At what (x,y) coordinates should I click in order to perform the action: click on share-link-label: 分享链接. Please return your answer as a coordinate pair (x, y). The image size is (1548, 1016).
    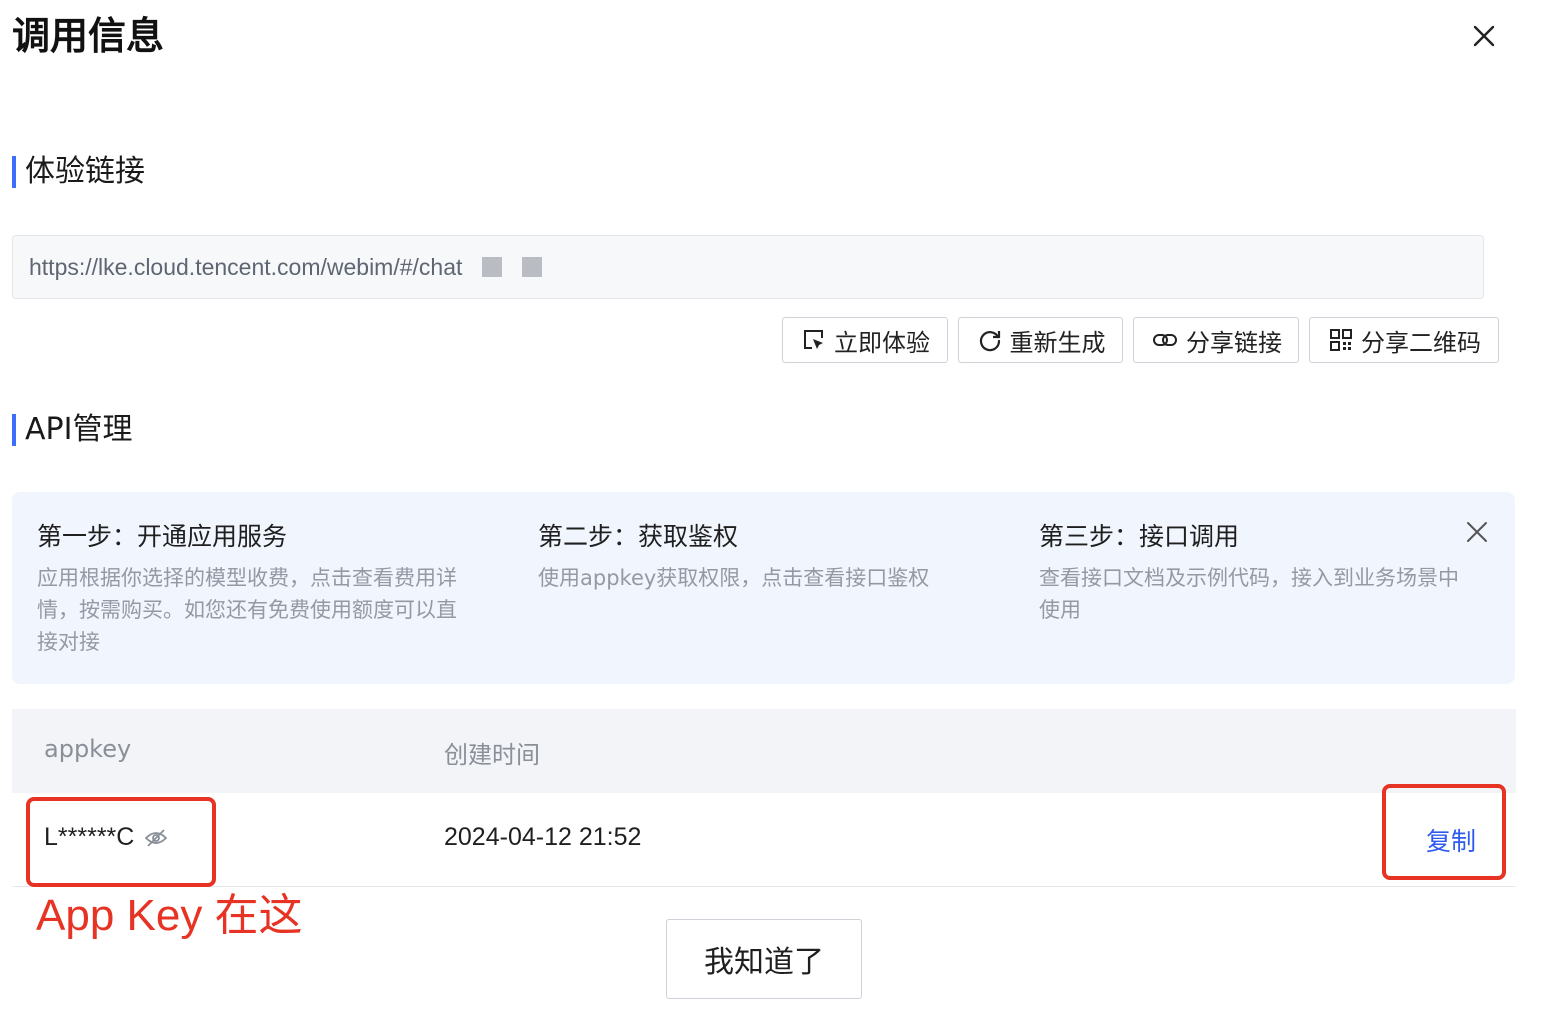
    Looking at the image, I should click on (1234, 342).